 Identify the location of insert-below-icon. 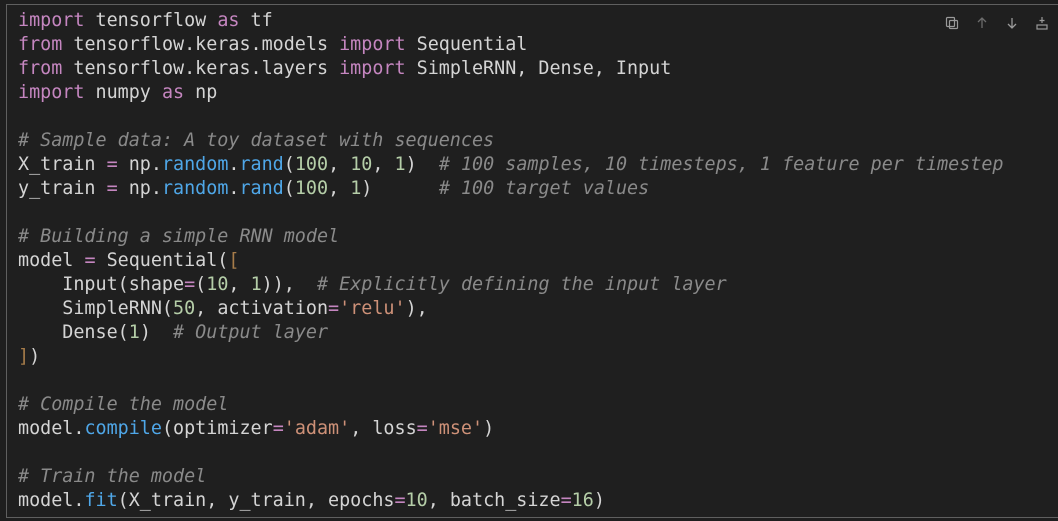
(1042, 23).